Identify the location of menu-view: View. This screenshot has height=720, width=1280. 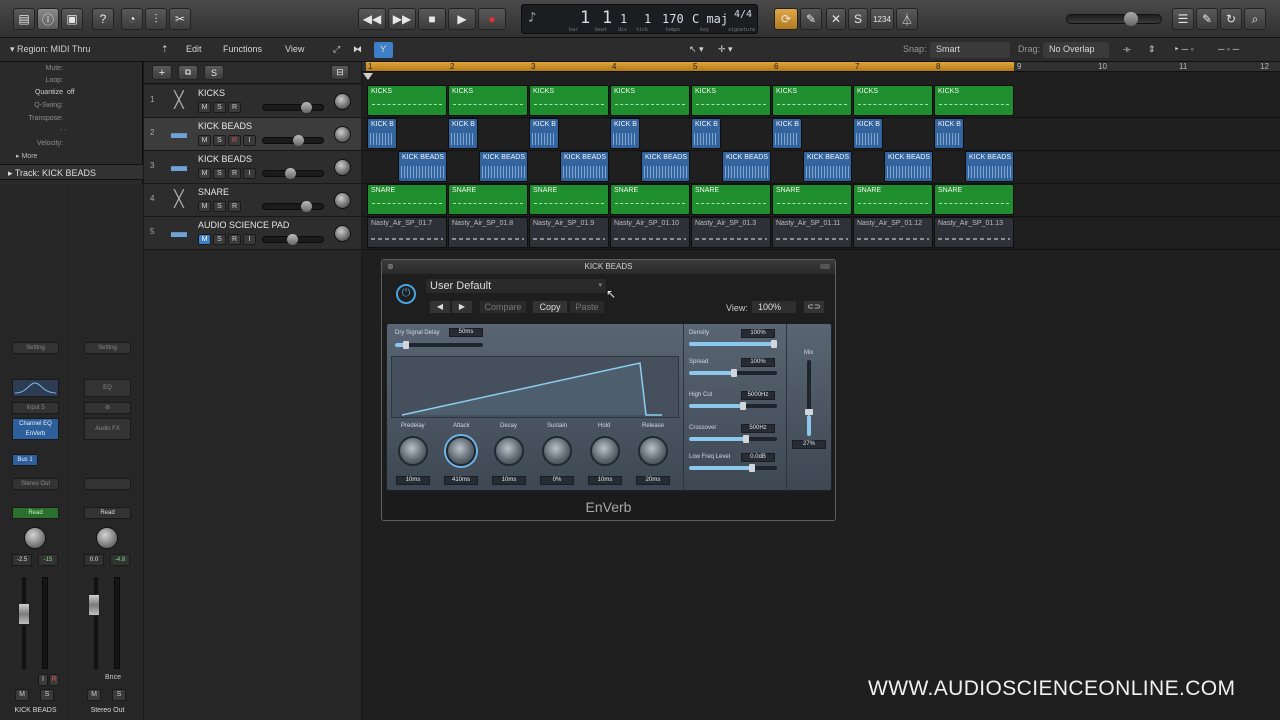
(294, 50).